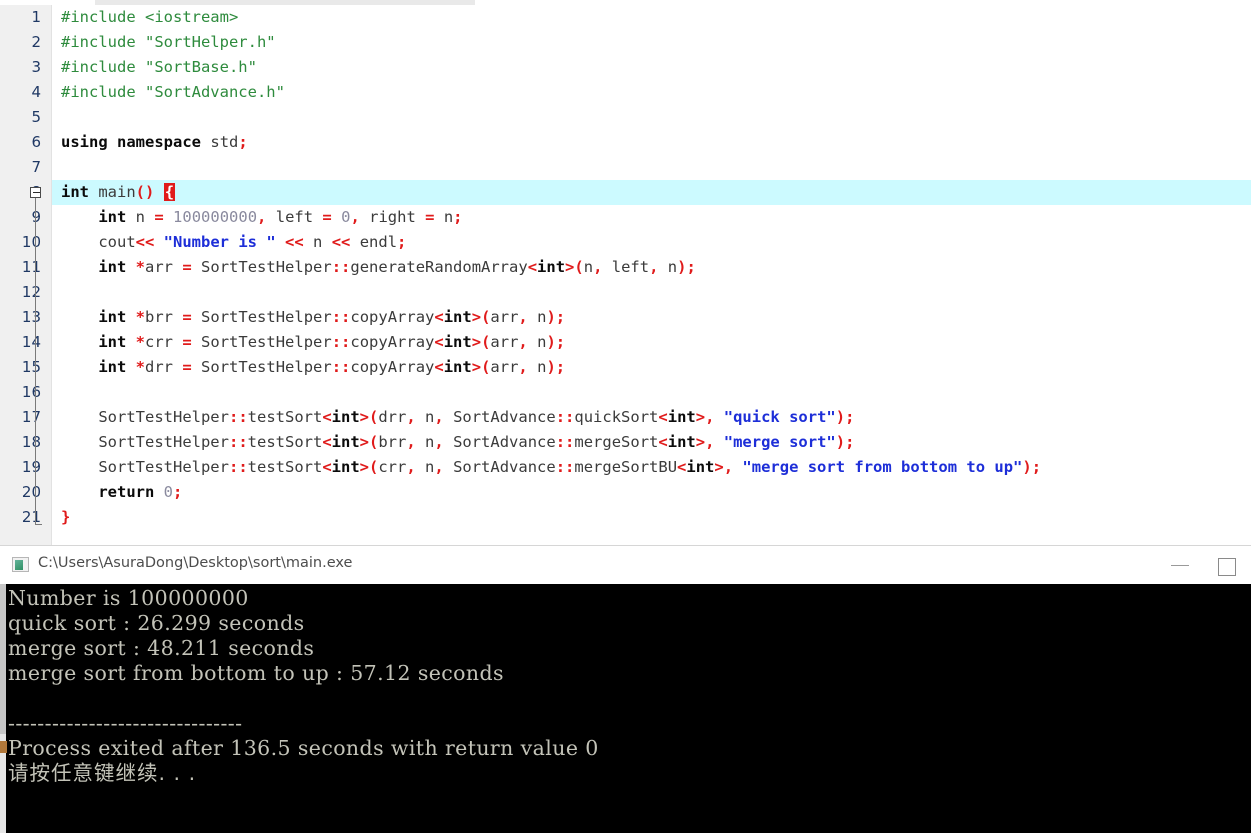 Image resolution: width=1251 pixels, height=833 pixels. What do you see at coordinates (651, 42) in the screenshot?
I see `code-line: #include "SortHelper.h"` at bounding box center [651, 42].